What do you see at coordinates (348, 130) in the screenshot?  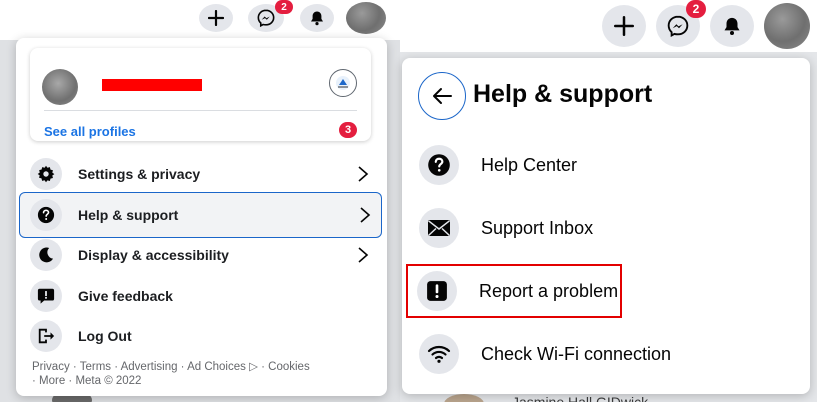 I see `profiles-count-badge: 3` at bounding box center [348, 130].